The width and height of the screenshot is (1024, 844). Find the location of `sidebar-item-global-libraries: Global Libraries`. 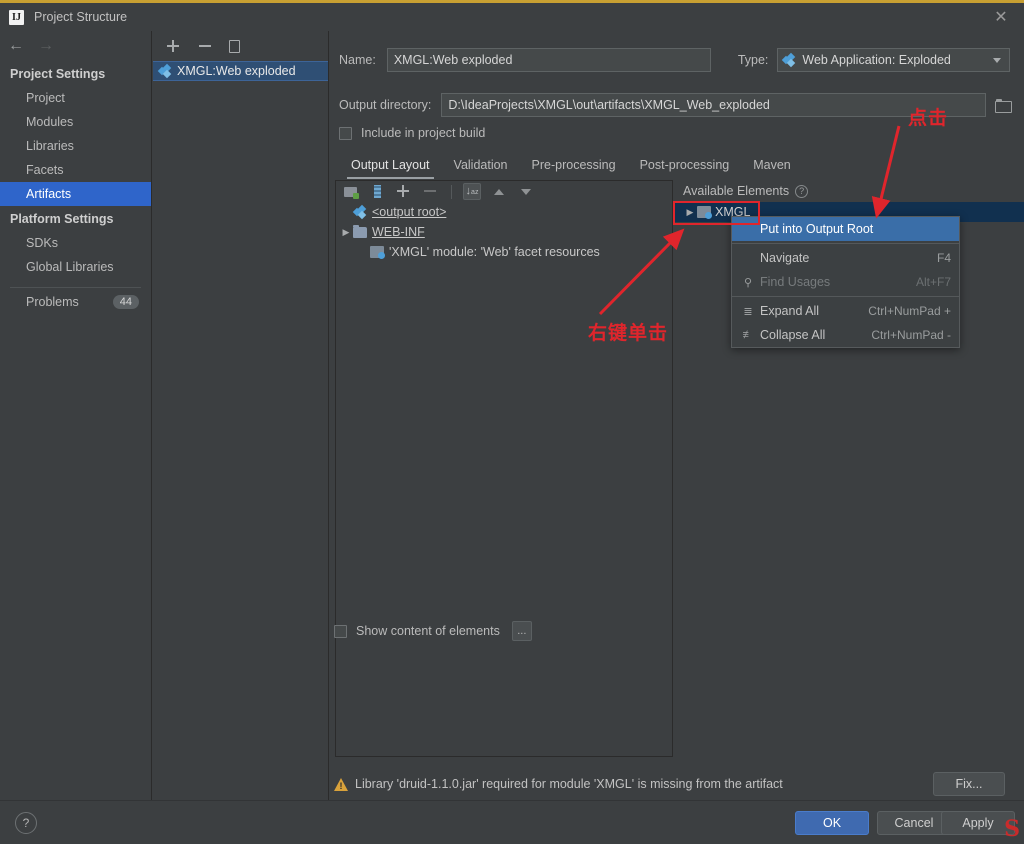

sidebar-item-global-libraries: Global Libraries is located at coordinates (75, 267).